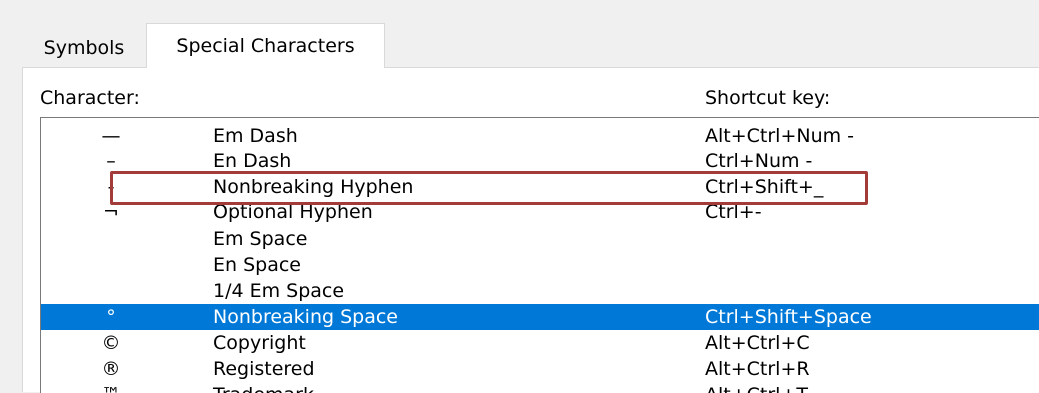  I want to click on character-name: Optional Hyphen, so click(293, 212).